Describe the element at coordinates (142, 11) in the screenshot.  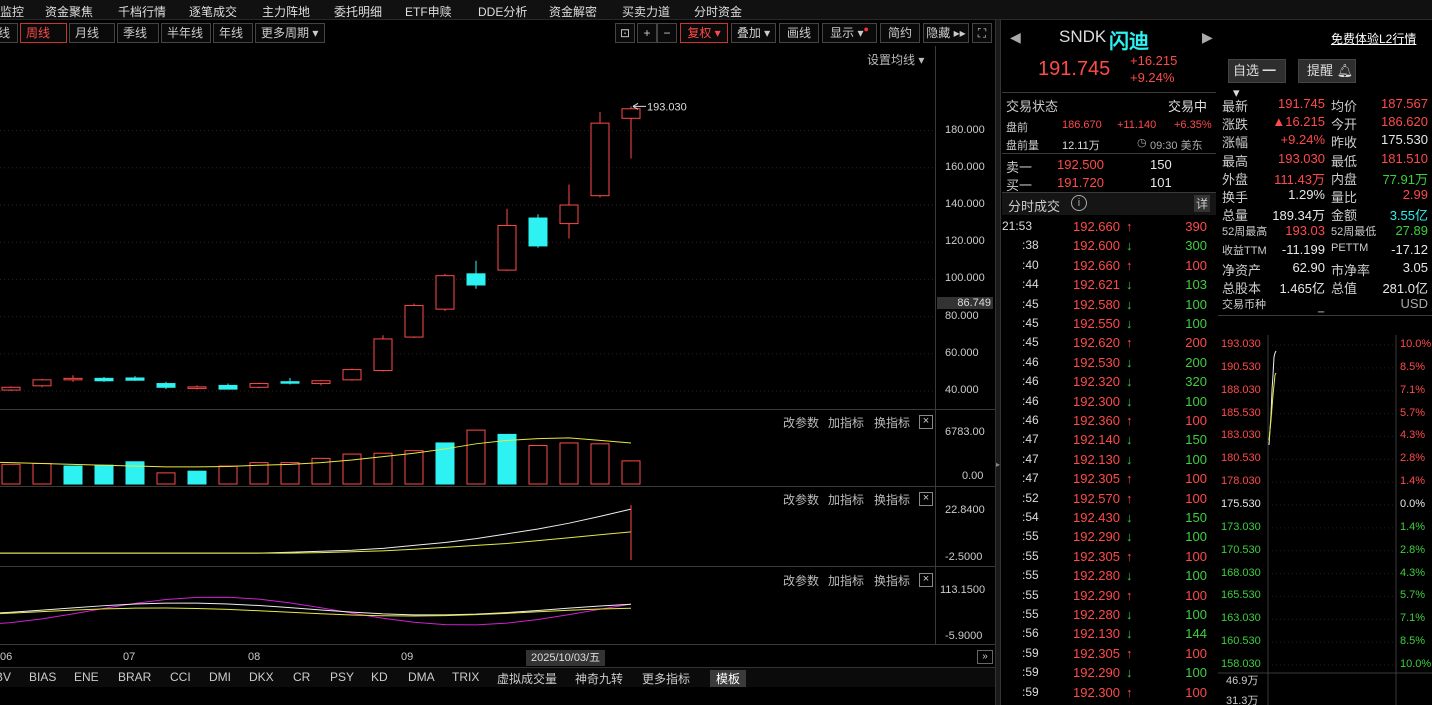
I see `menu-item: 千档行情` at that location.